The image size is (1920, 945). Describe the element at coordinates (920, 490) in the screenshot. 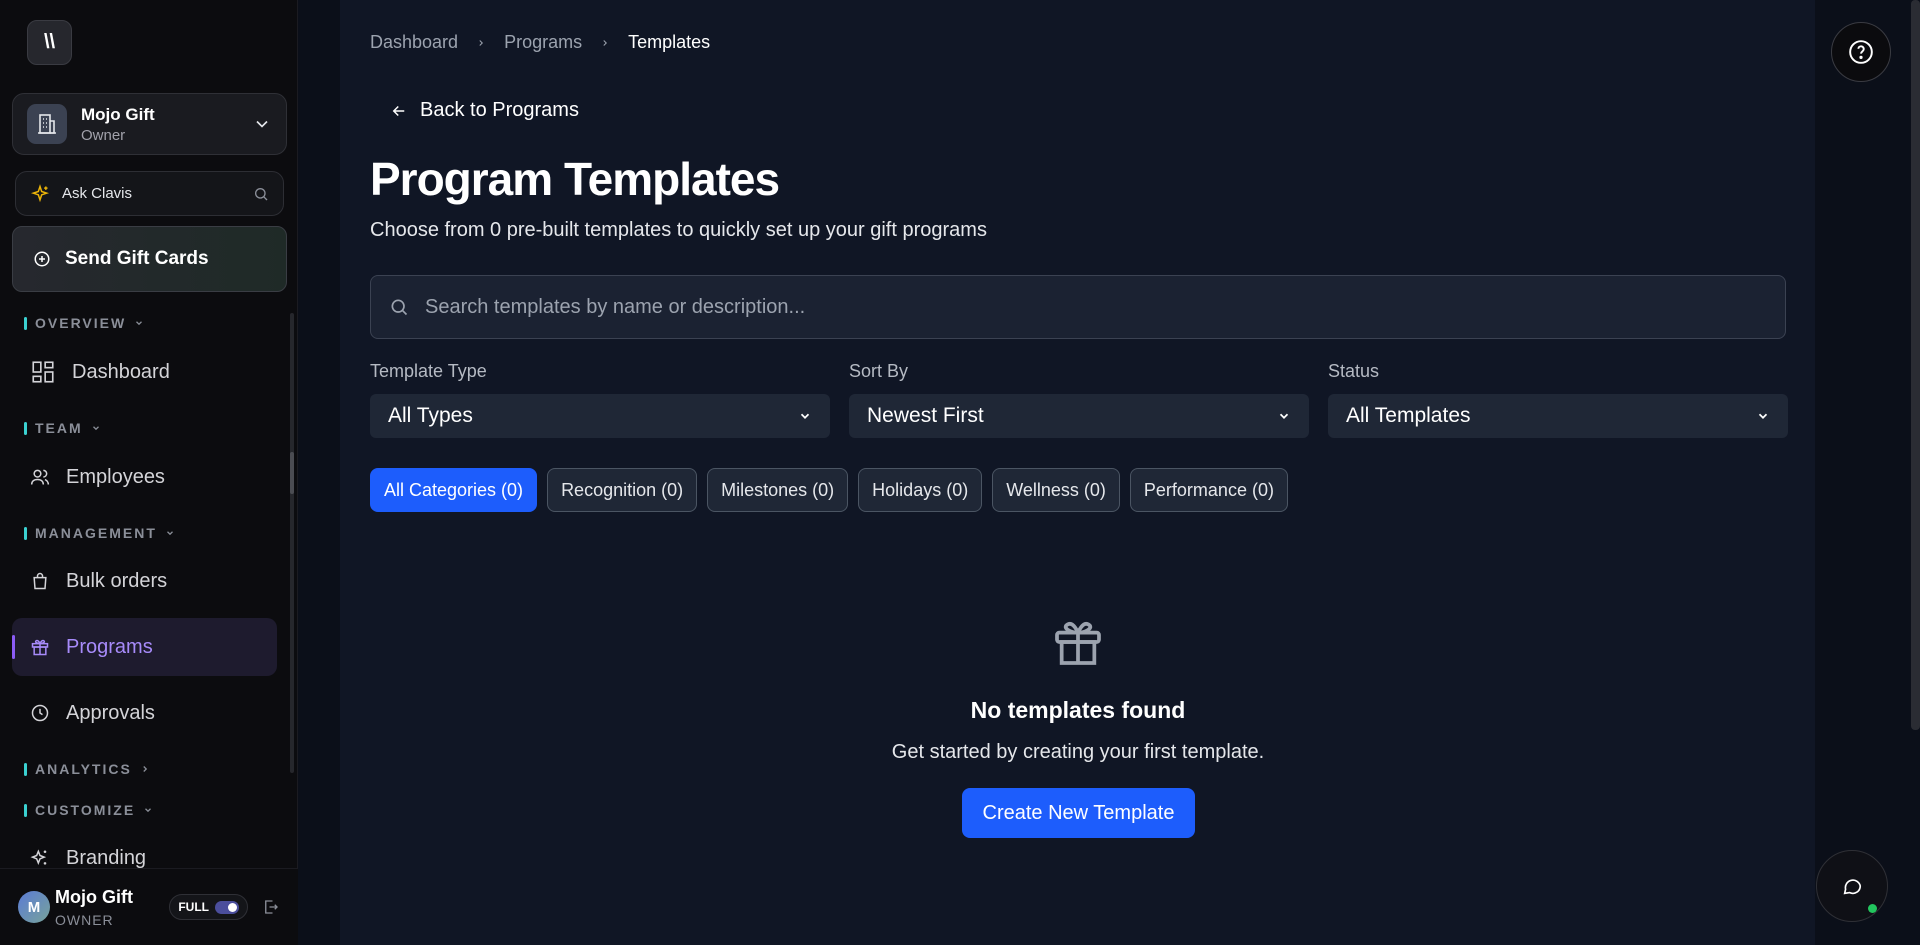

I see `category-chip-holidays: Holidays (0)` at that location.